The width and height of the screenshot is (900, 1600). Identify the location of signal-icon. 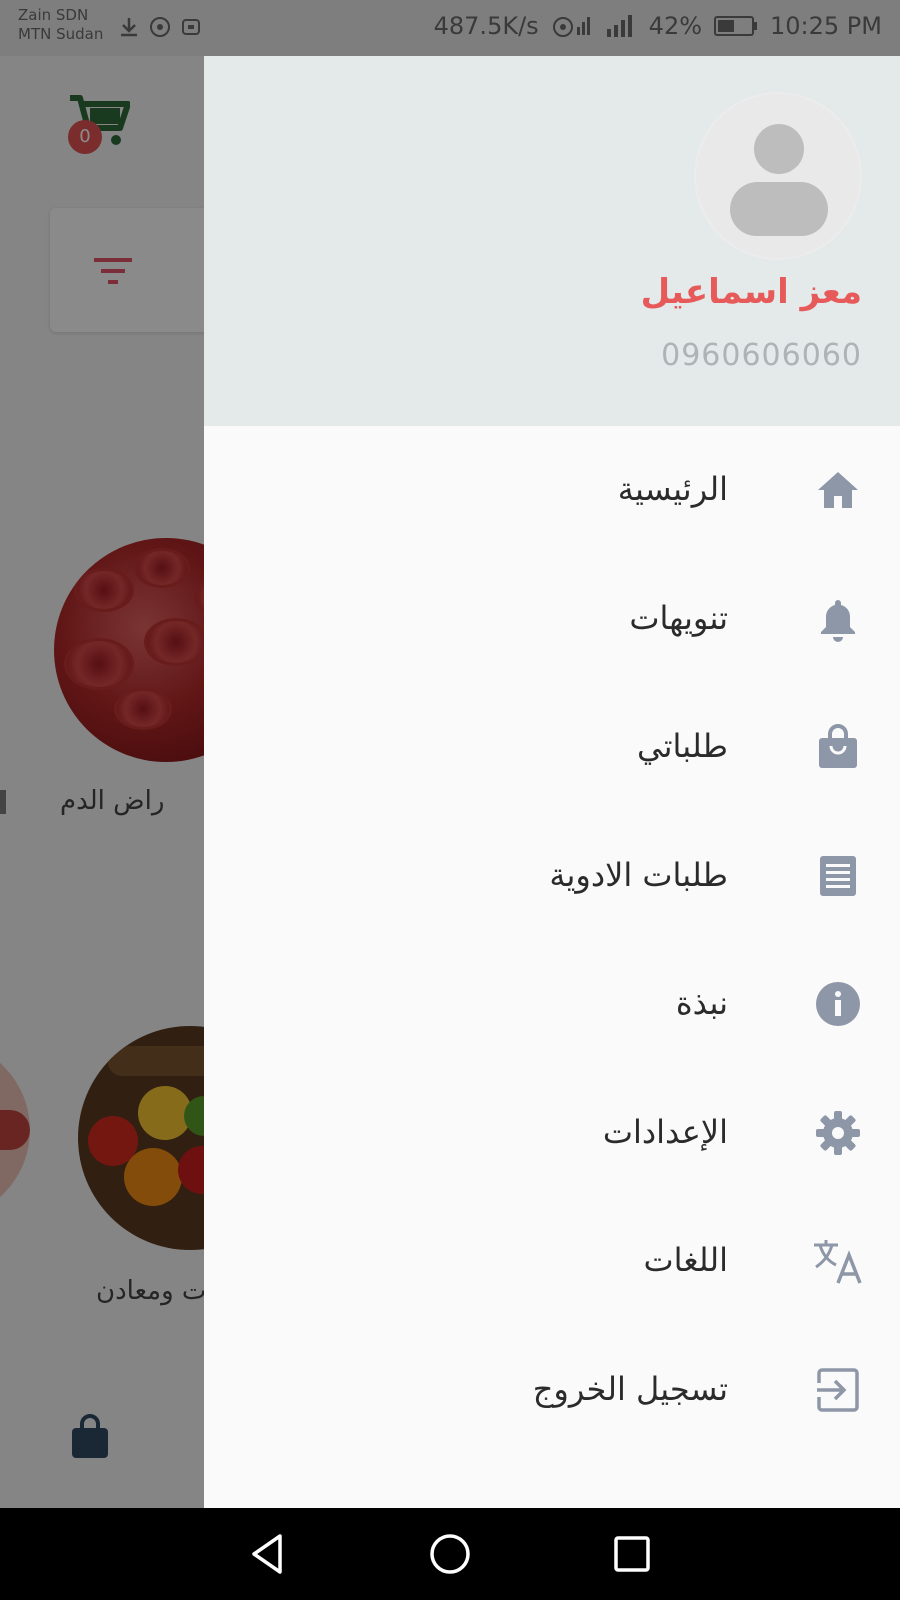
(619, 26).